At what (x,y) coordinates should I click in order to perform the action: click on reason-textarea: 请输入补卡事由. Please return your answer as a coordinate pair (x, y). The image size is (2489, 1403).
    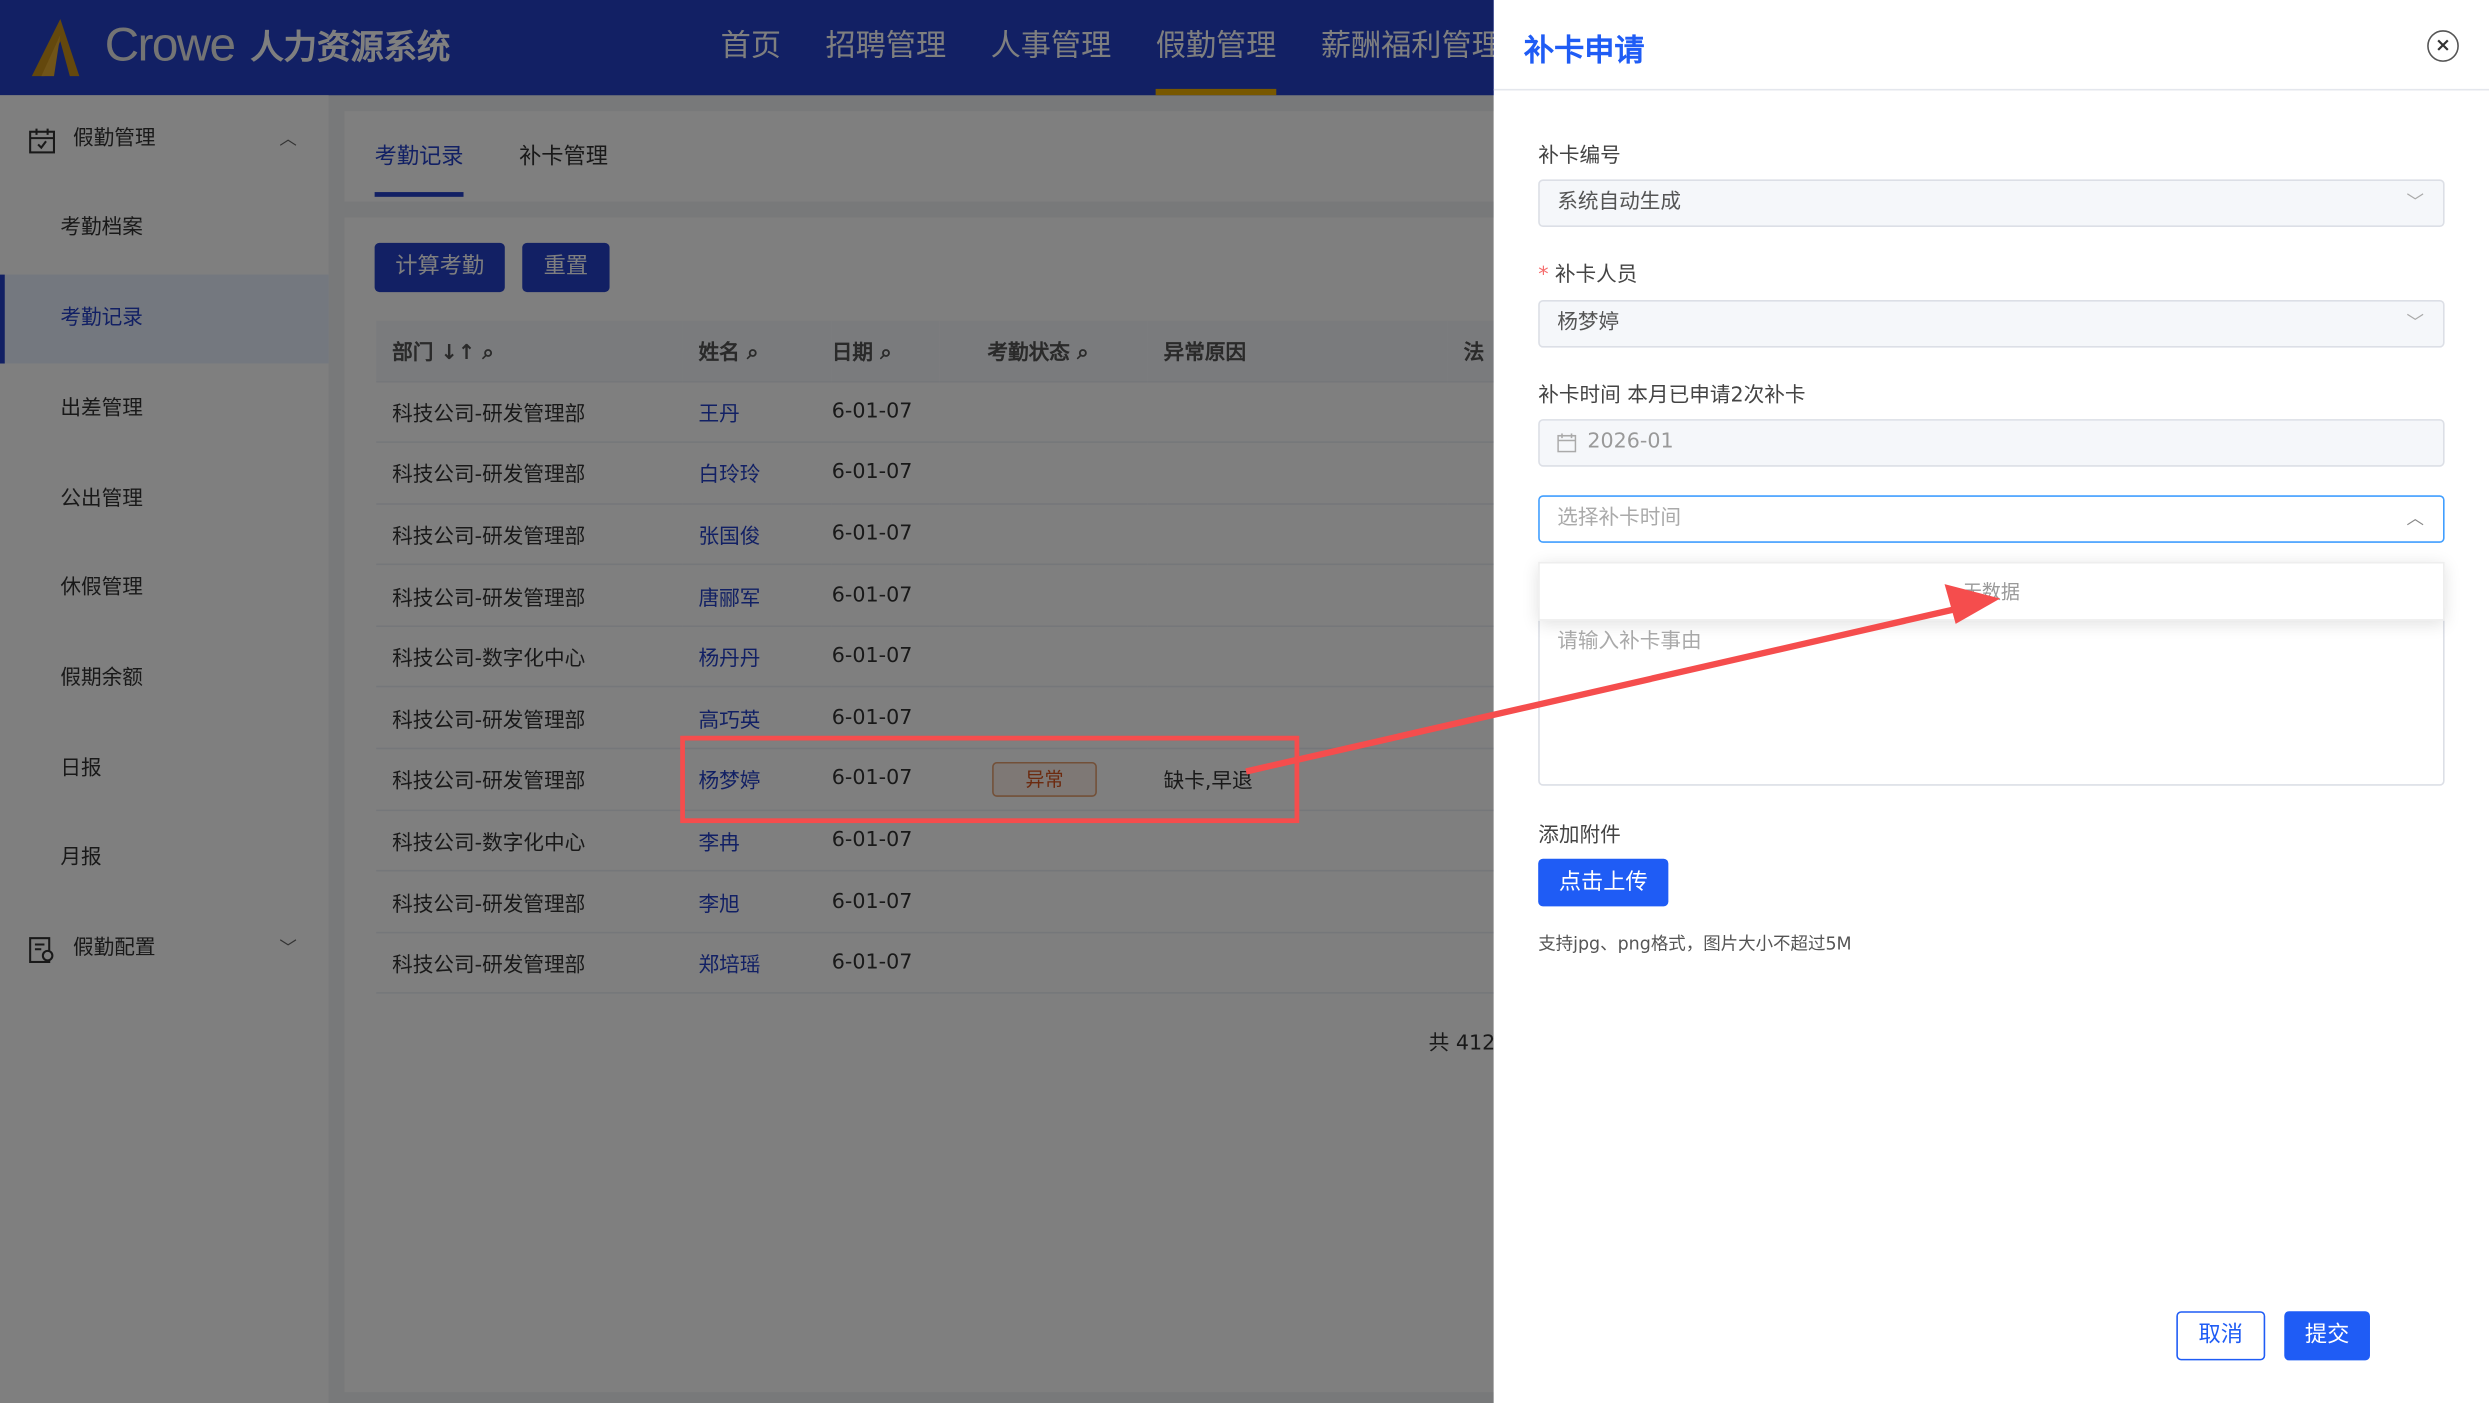
    Looking at the image, I should click on (1991, 694).